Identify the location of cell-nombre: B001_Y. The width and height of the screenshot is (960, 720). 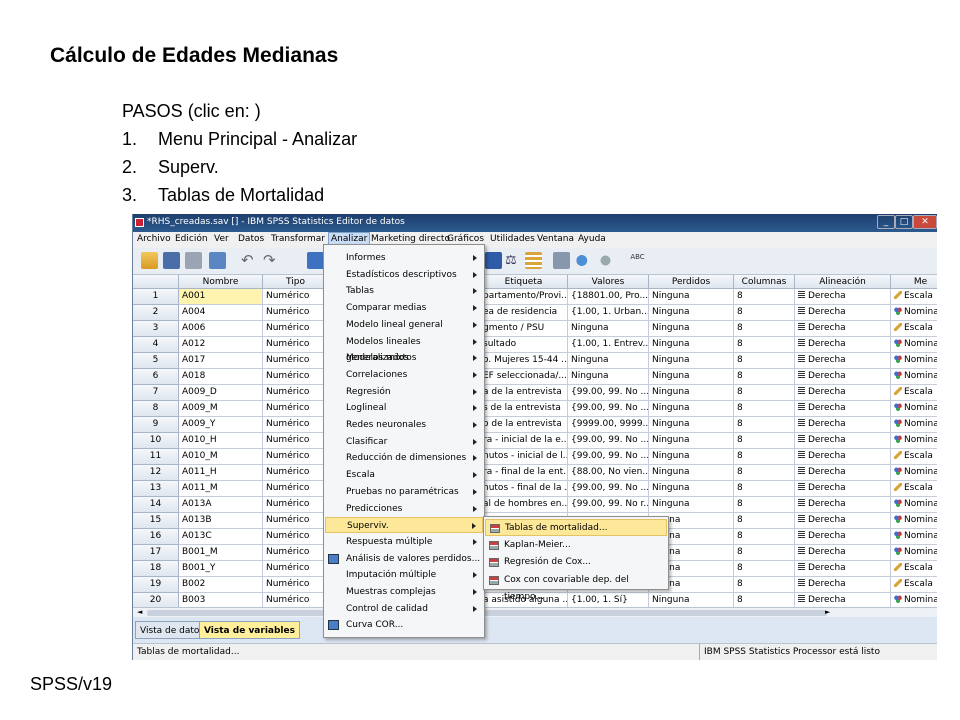
(221, 569).